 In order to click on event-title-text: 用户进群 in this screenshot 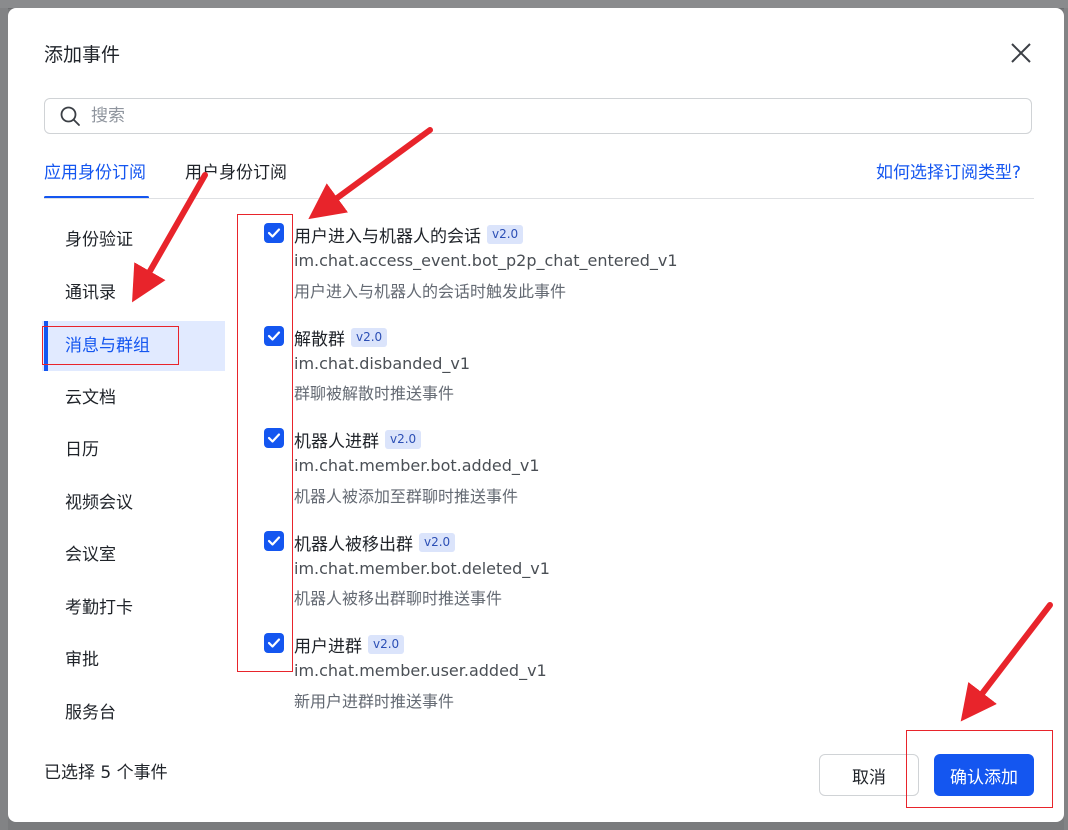, I will do `click(328, 647)`.